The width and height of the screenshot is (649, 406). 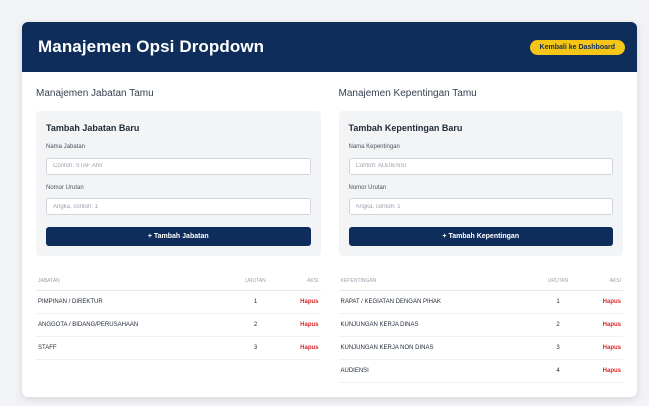 I want to click on table-row: RAPAT / KEGIATAN DENGAN PIHAK 1 Hapus, so click(x=480, y=302).